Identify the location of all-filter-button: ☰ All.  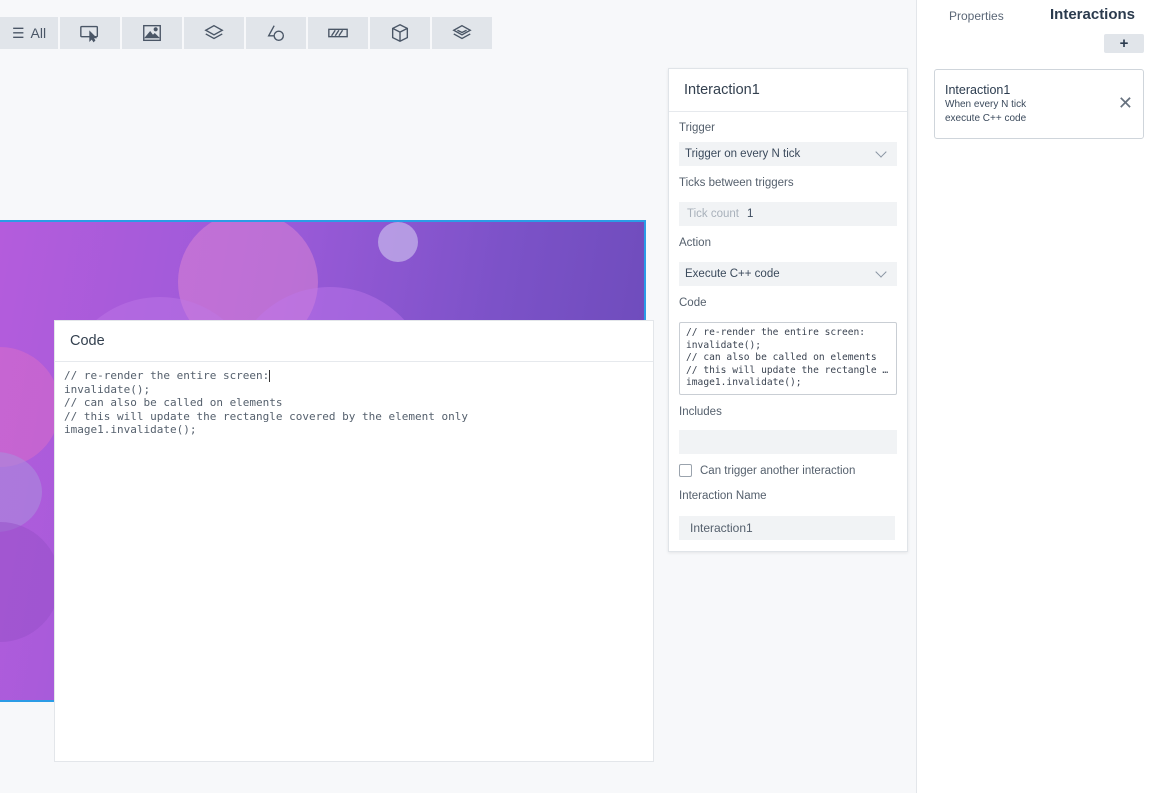
(29, 33).